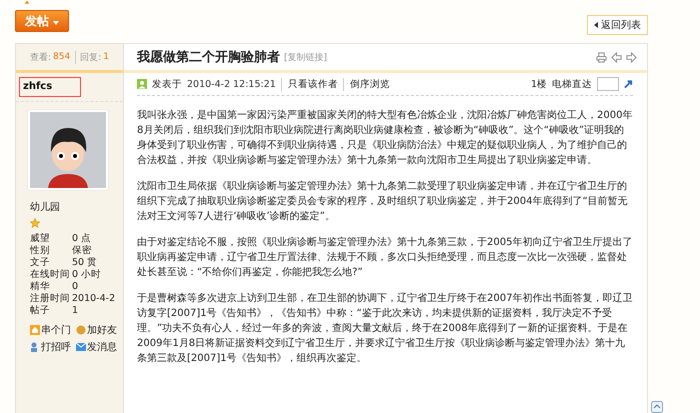 Image resolution: width=700 pixels, height=413 pixels. Describe the element at coordinates (608, 84) in the screenshot. I see `floor-input` at that location.